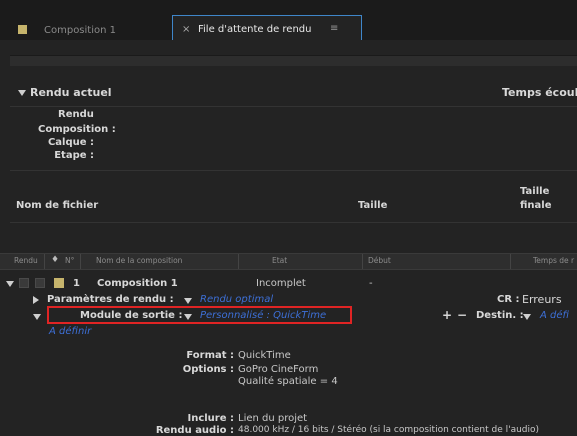 The height and width of the screenshot is (436, 577). I want to click on destination-dropdown, so click(527, 317).